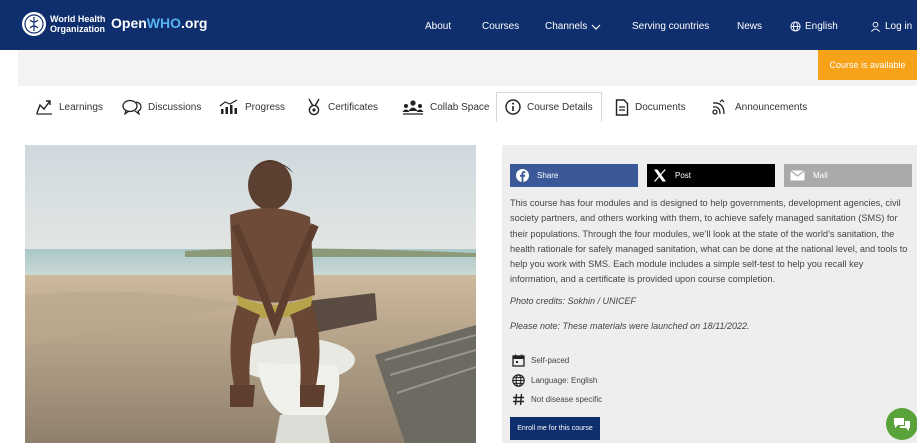 Image resolution: width=917 pixels, height=443 pixels. I want to click on tab-label: Certificates, so click(353, 107).